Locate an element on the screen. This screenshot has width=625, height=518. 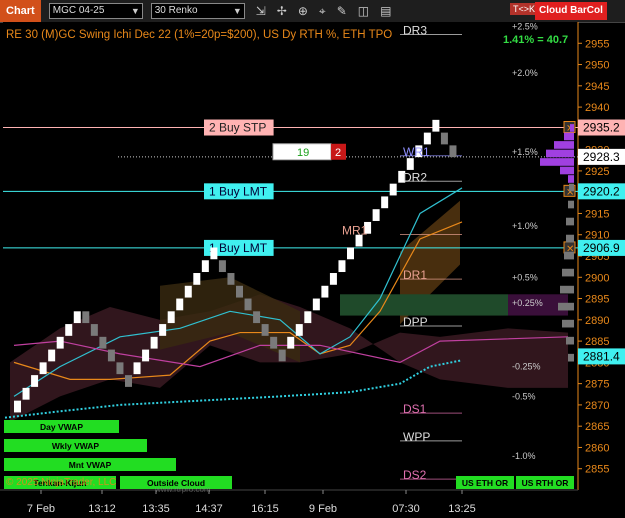
y-tick-label: 2900 is located at coordinates (597, 278).